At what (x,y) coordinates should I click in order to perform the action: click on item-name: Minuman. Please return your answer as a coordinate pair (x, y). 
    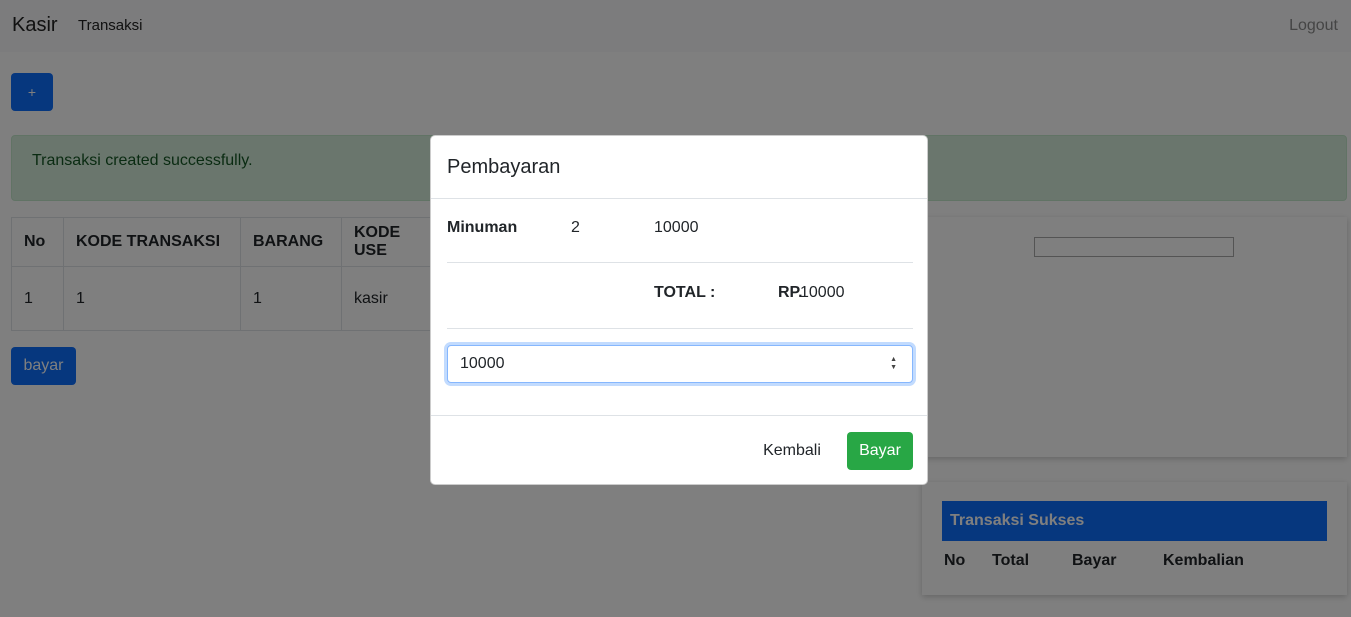
    Looking at the image, I should click on (482, 227).